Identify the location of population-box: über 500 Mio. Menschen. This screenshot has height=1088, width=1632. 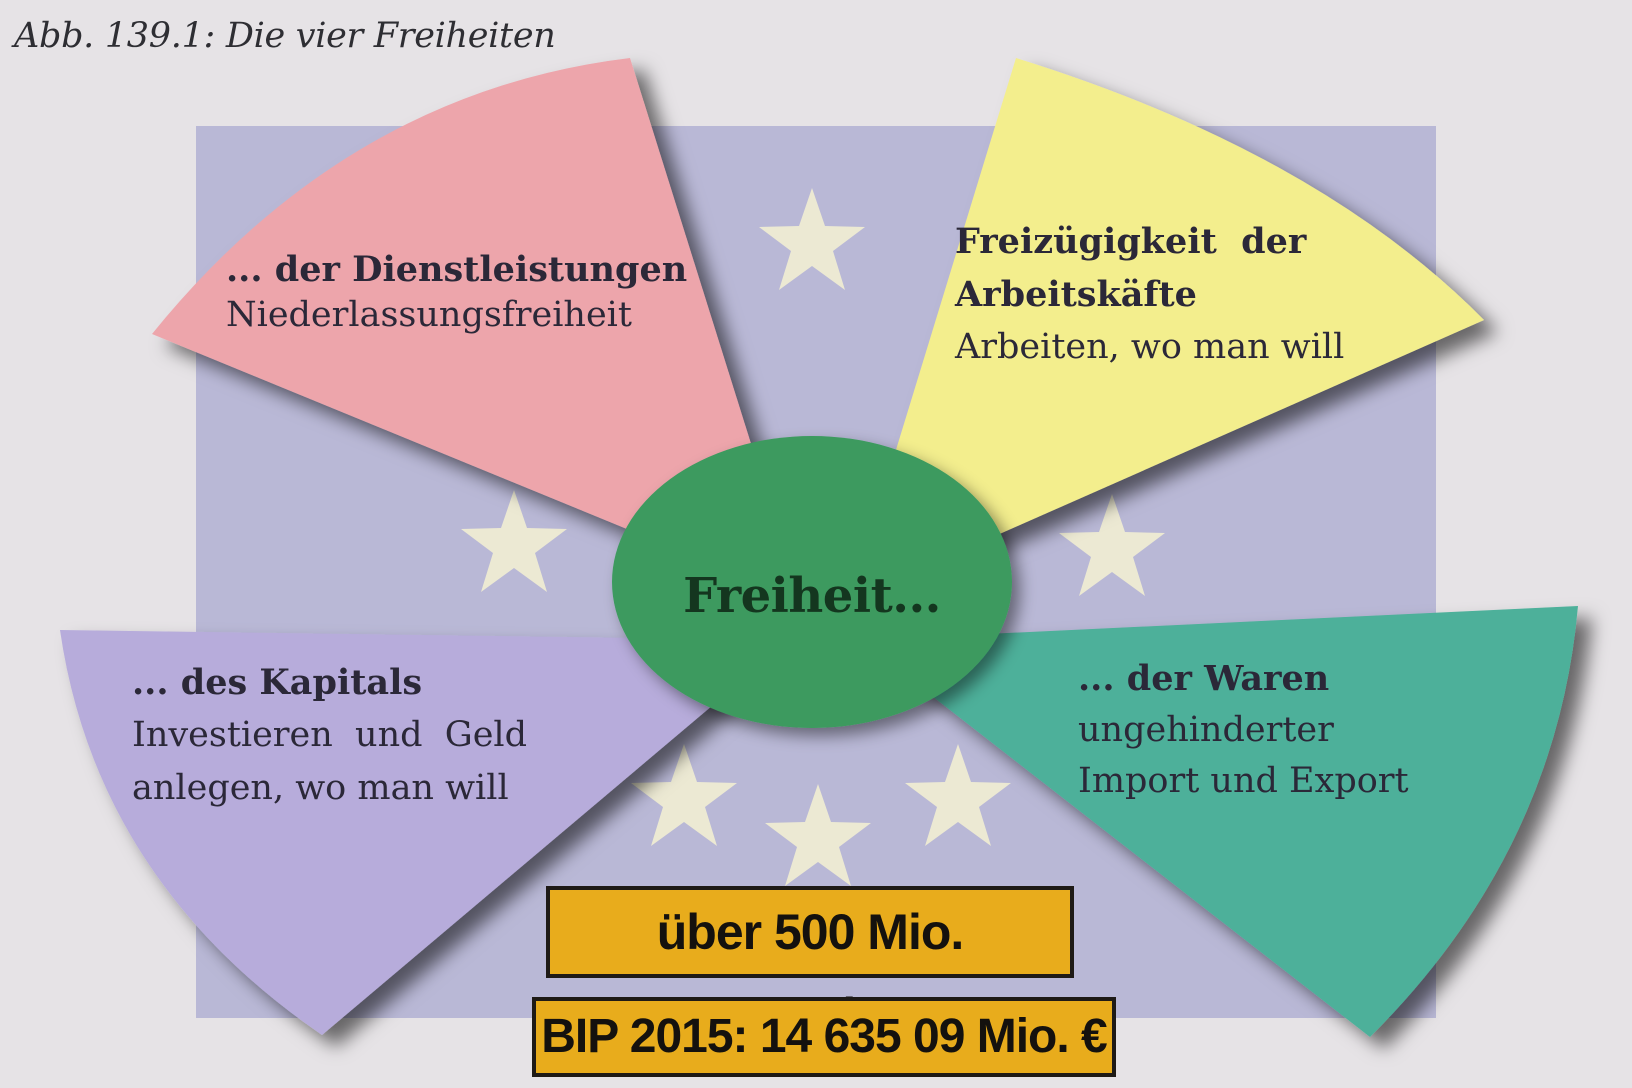
(810, 965).